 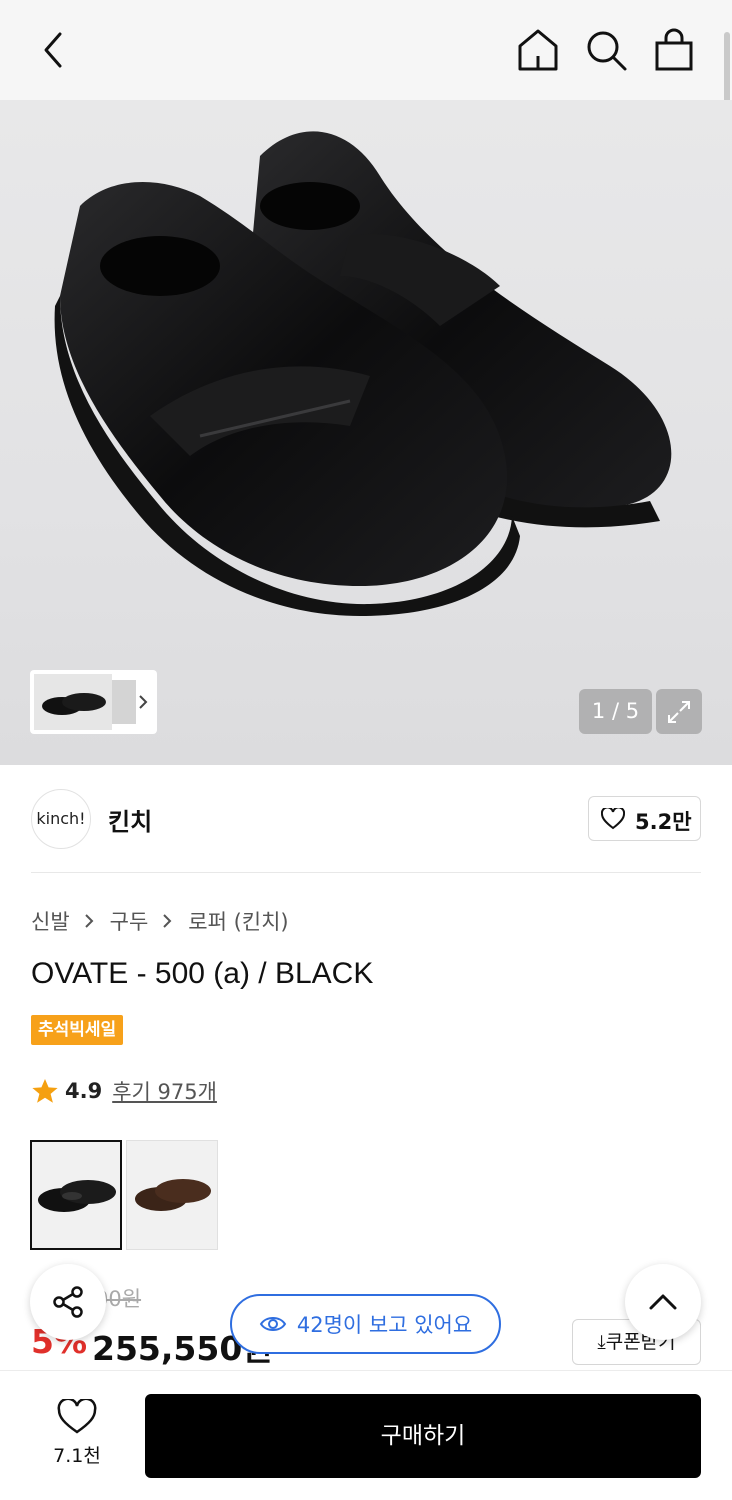 I want to click on share-button, so click(x=68, y=1302).